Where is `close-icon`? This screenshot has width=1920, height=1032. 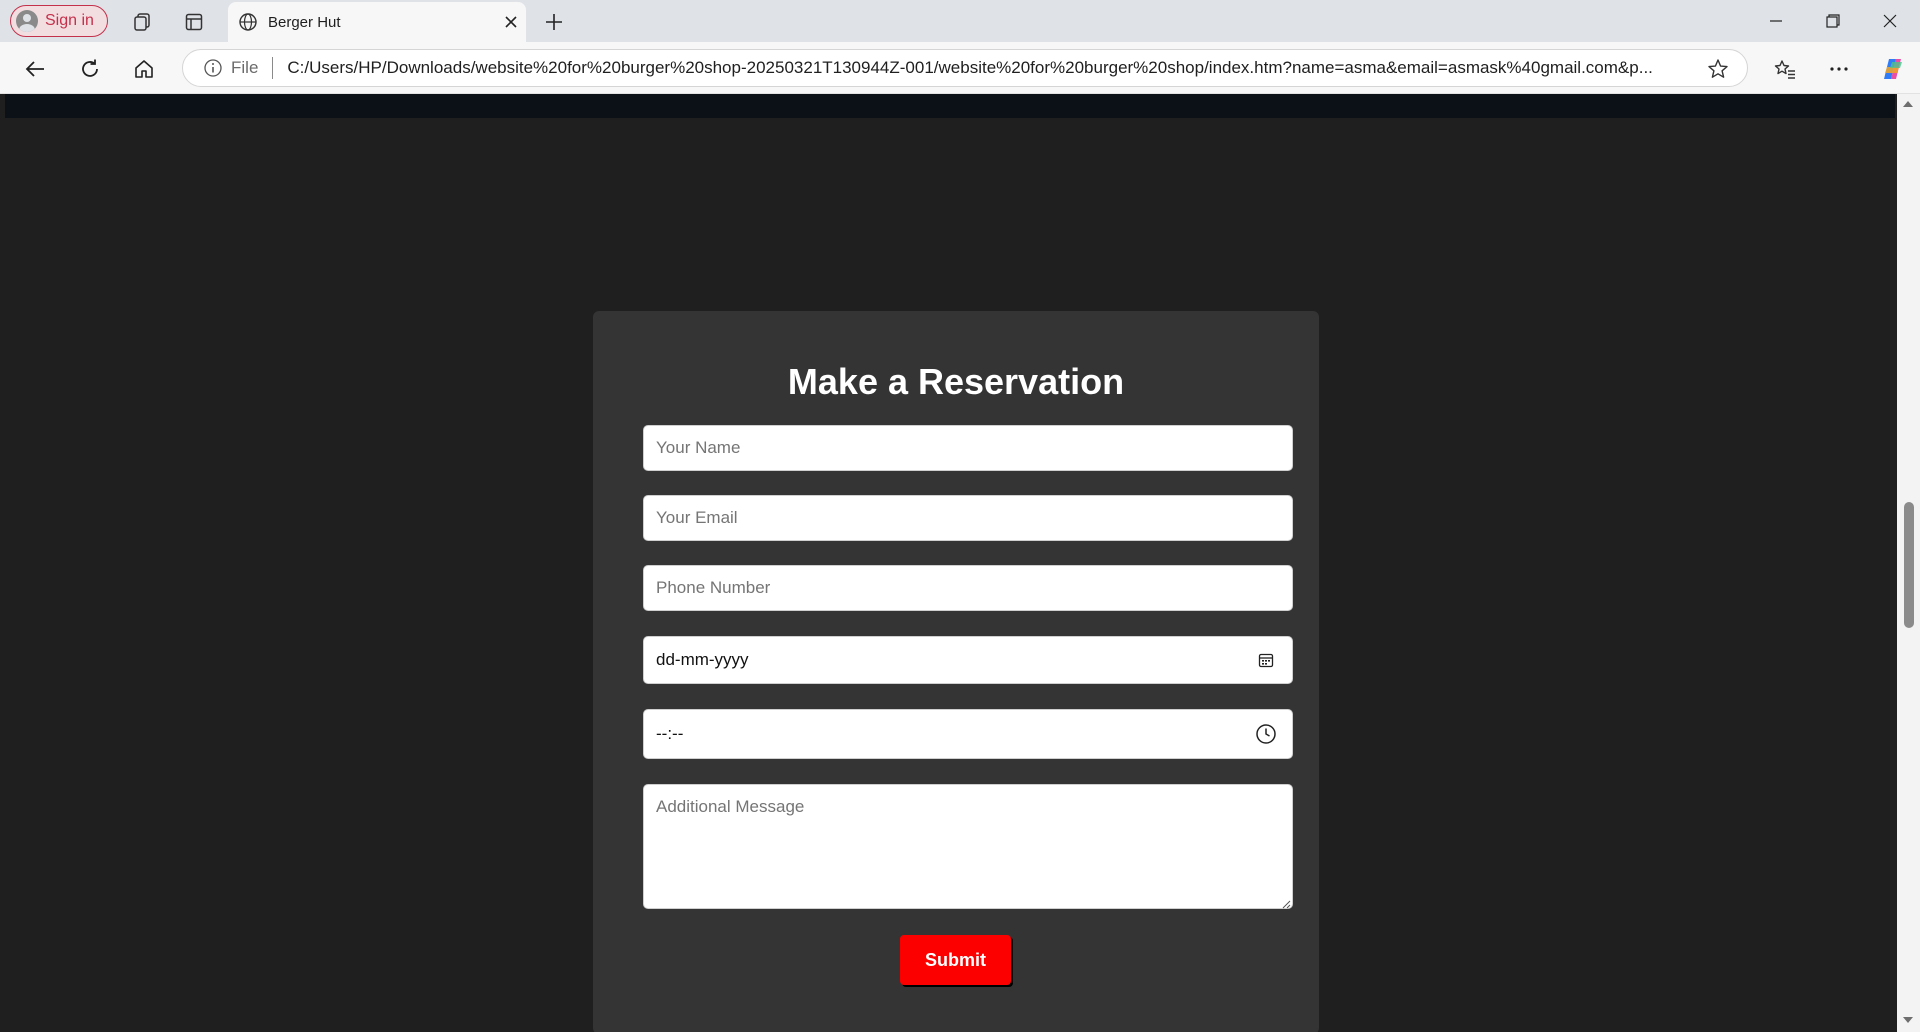 close-icon is located at coordinates (511, 22).